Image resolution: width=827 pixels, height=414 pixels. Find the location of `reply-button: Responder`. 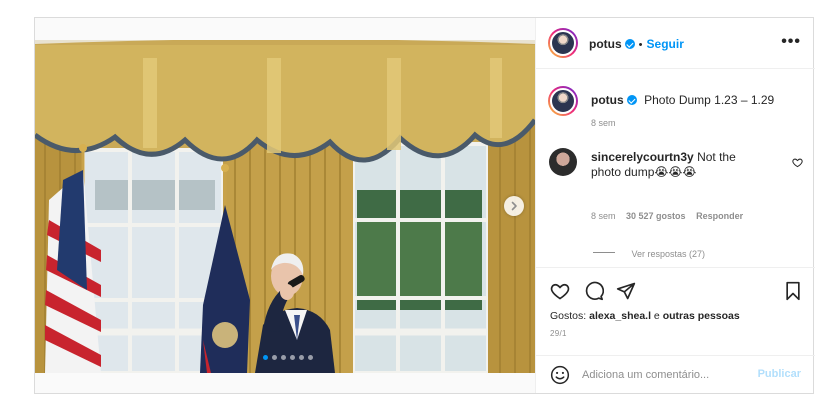

reply-button: Responder is located at coordinates (719, 216).